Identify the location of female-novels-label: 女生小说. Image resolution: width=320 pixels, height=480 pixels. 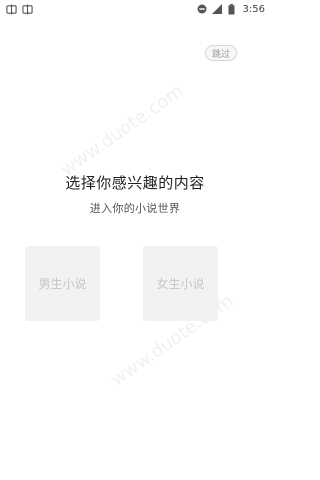
(180, 284).